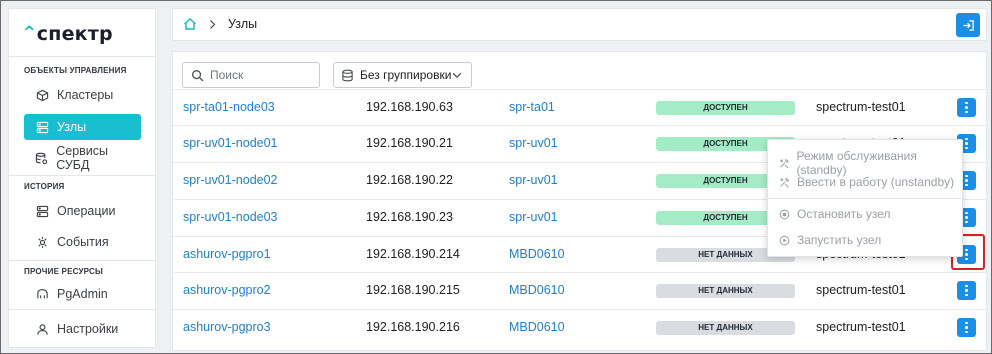 Image resolution: width=992 pixels, height=354 pixels. What do you see at coordinates (347, 75) in the screenshot?
I see `database-icon` at bounding box center [347, 75].